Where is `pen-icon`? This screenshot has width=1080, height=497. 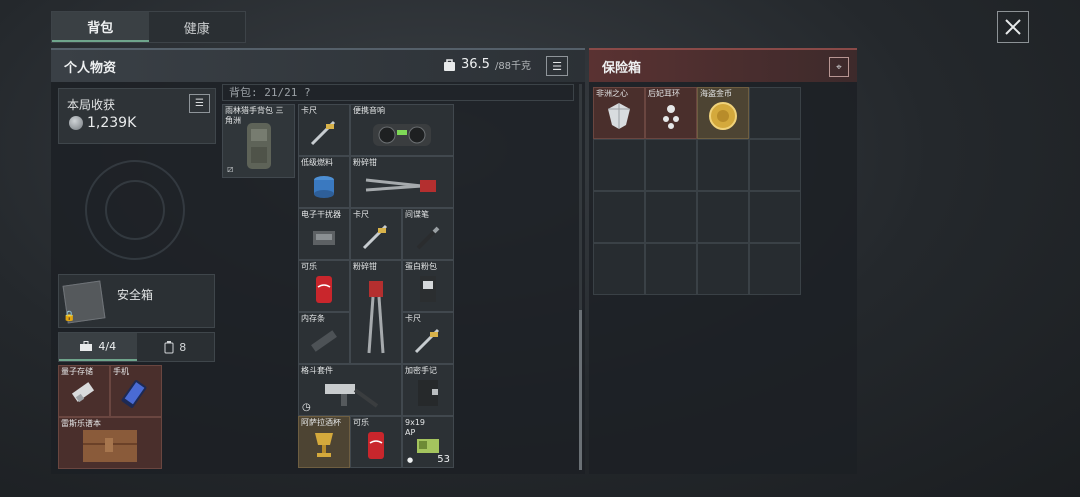 pen-icon is located at coordinates (428, 237).